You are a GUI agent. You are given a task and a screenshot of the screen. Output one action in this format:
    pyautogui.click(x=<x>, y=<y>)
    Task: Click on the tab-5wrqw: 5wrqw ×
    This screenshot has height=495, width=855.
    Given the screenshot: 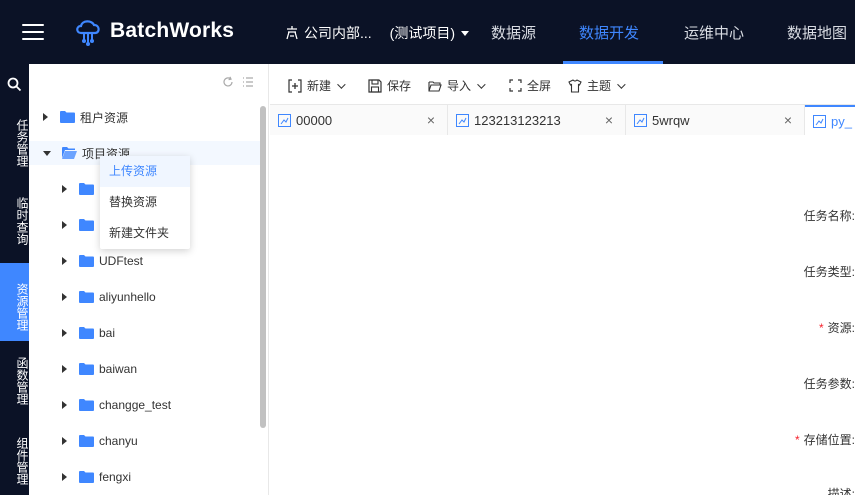 What is the action you would take?
    pyautogui.click(x=715, y=120)
    